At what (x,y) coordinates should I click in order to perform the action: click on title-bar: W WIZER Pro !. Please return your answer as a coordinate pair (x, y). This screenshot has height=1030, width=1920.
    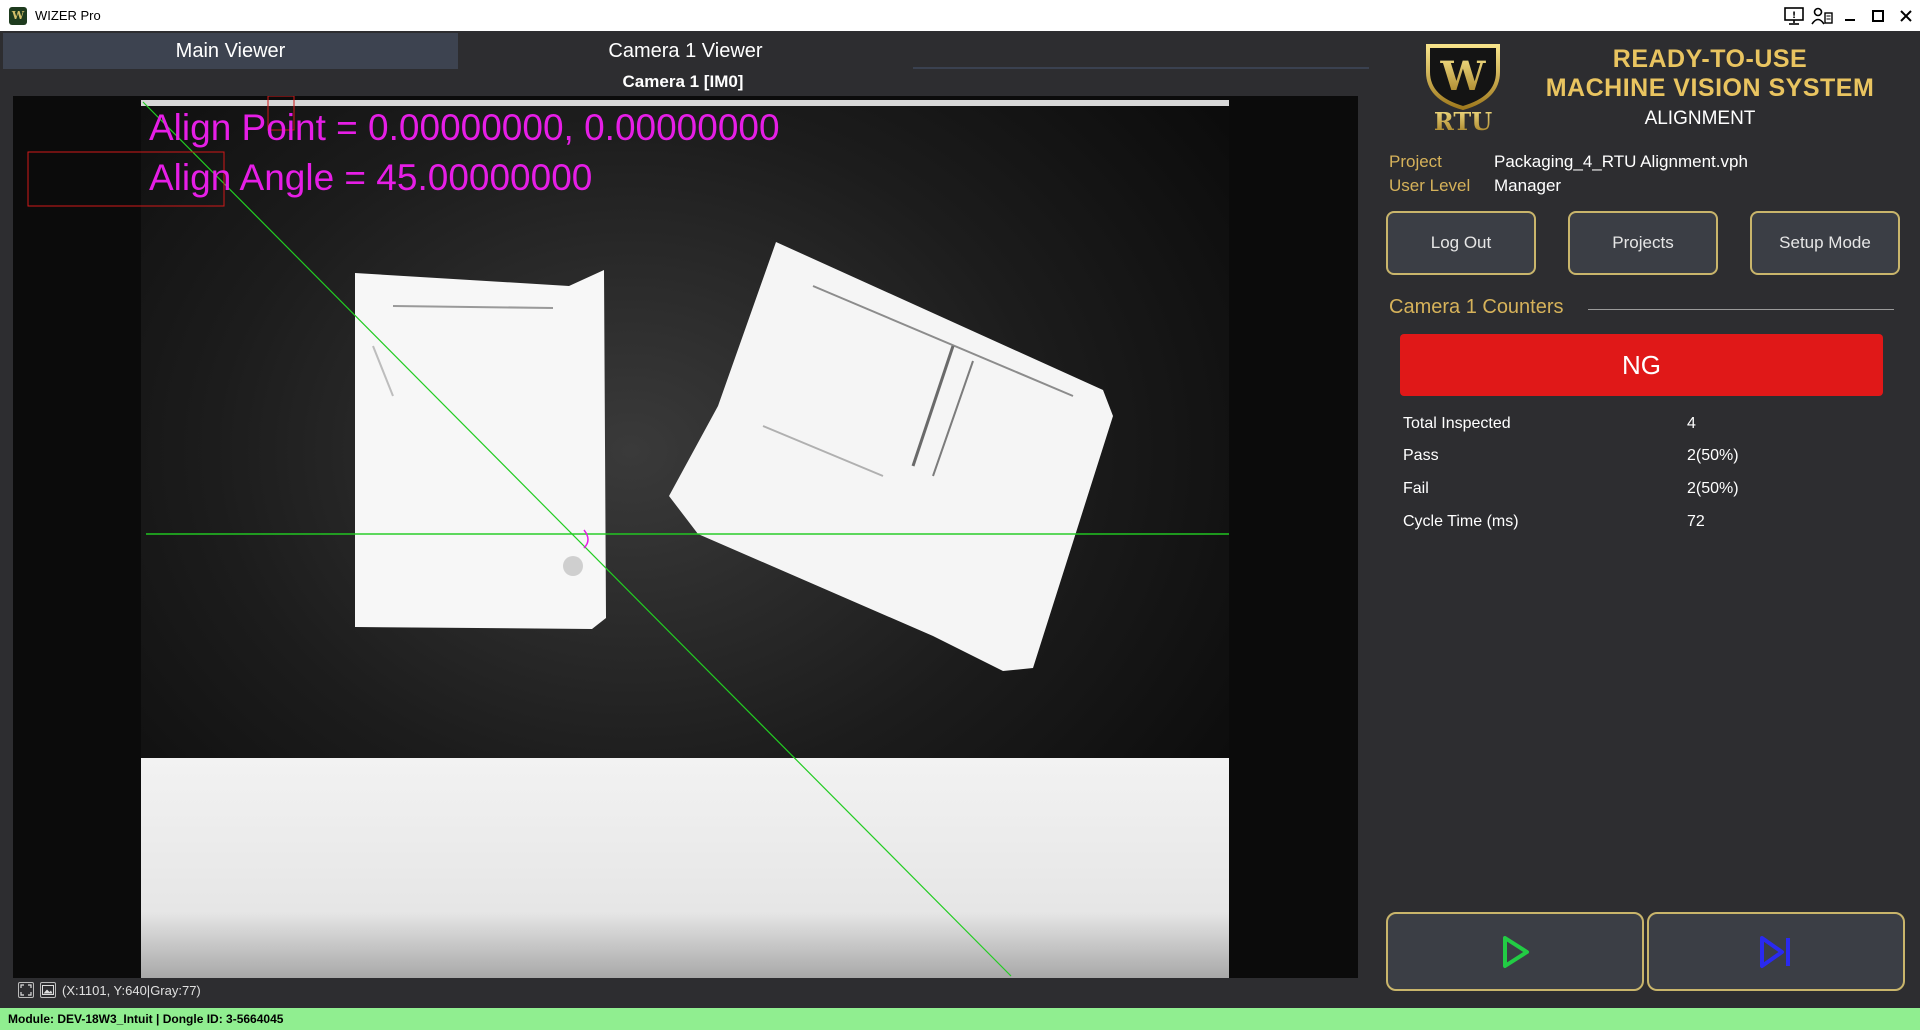
    Looking at the image, I should click on (960, 15).